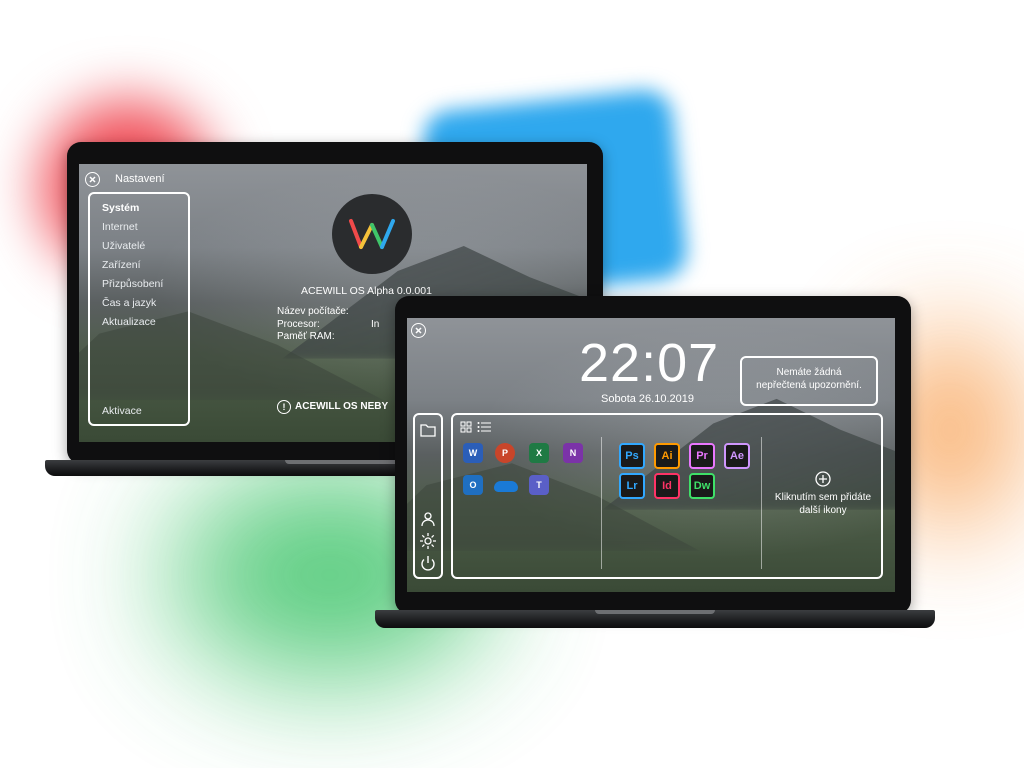  I want to click on clock-time: 22:07, so click(649, 363).